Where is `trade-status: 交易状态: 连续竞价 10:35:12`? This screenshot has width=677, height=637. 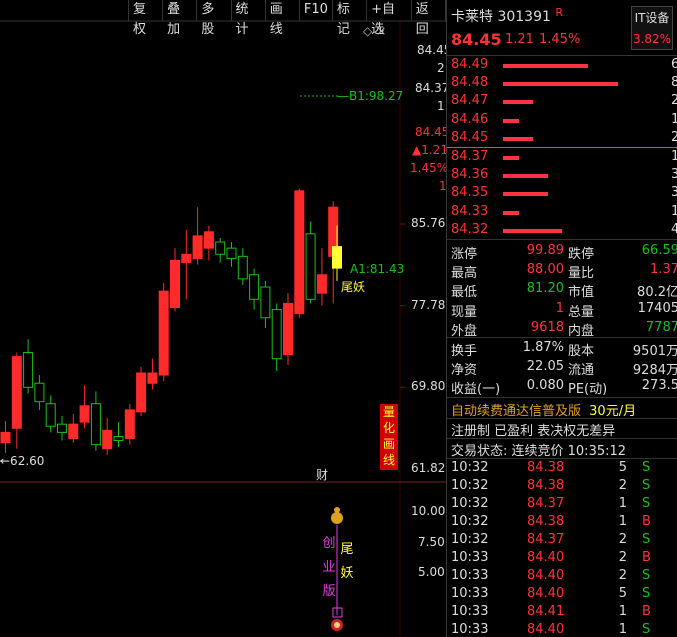
trade-status: 交易状态: 连续竞价 10:35:12 is located at coordinates (539, 451).